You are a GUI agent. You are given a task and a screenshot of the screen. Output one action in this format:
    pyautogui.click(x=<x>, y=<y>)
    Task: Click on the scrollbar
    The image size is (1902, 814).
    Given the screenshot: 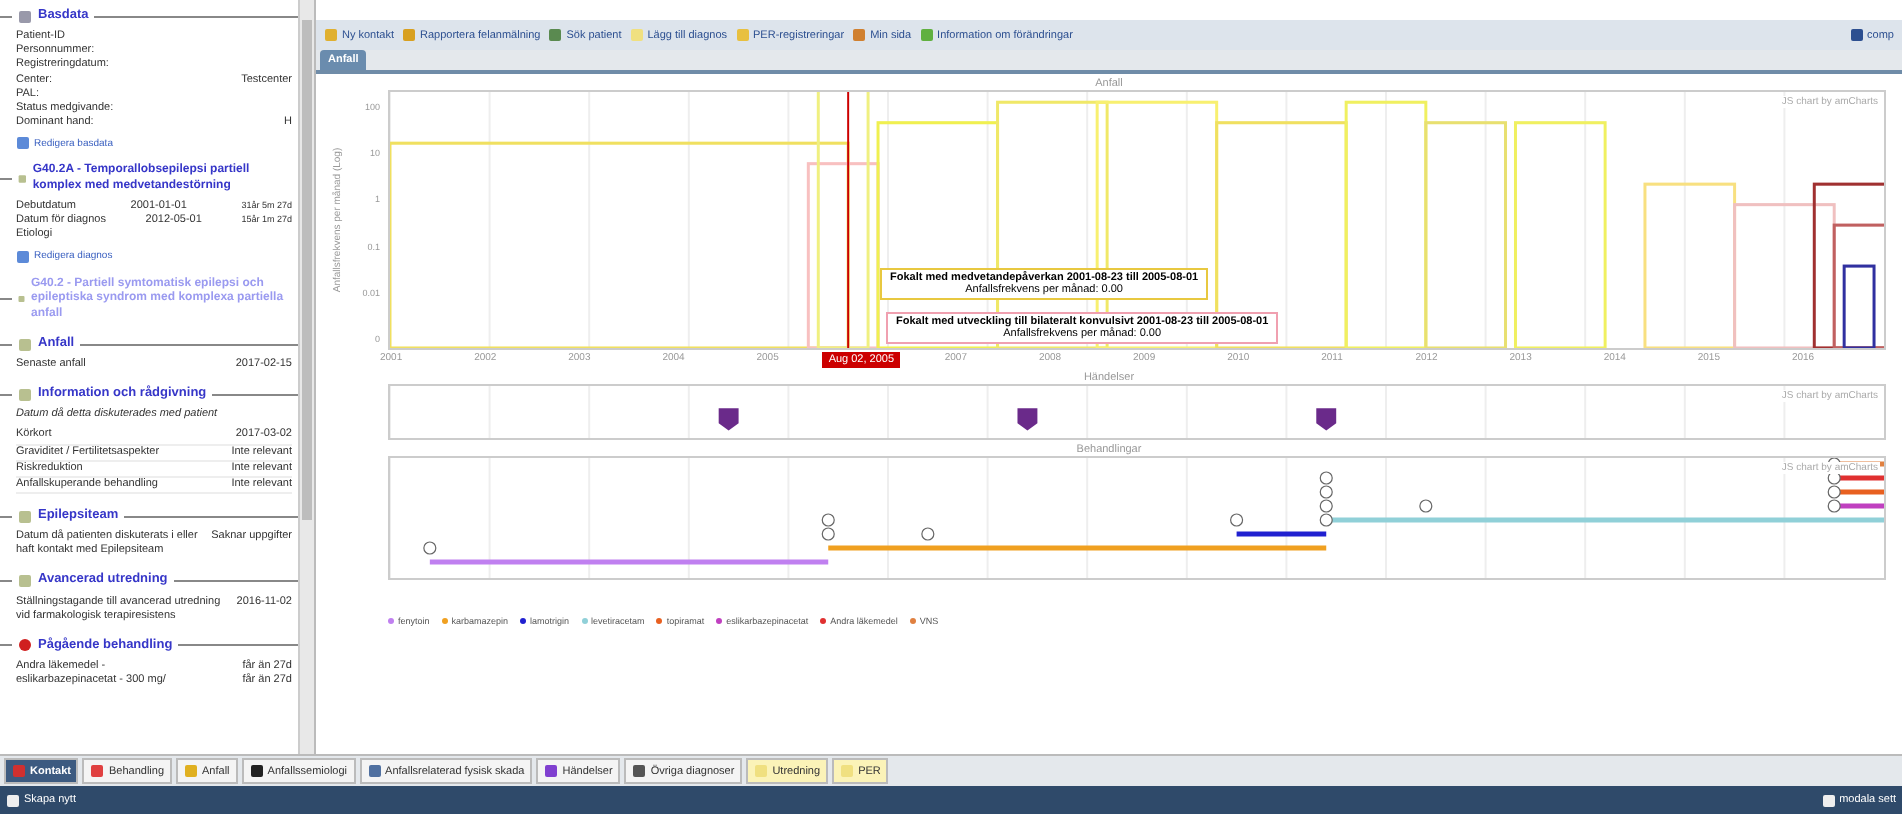 What is the action you would take?
    pyautogui.click(x=306, y=377)
    